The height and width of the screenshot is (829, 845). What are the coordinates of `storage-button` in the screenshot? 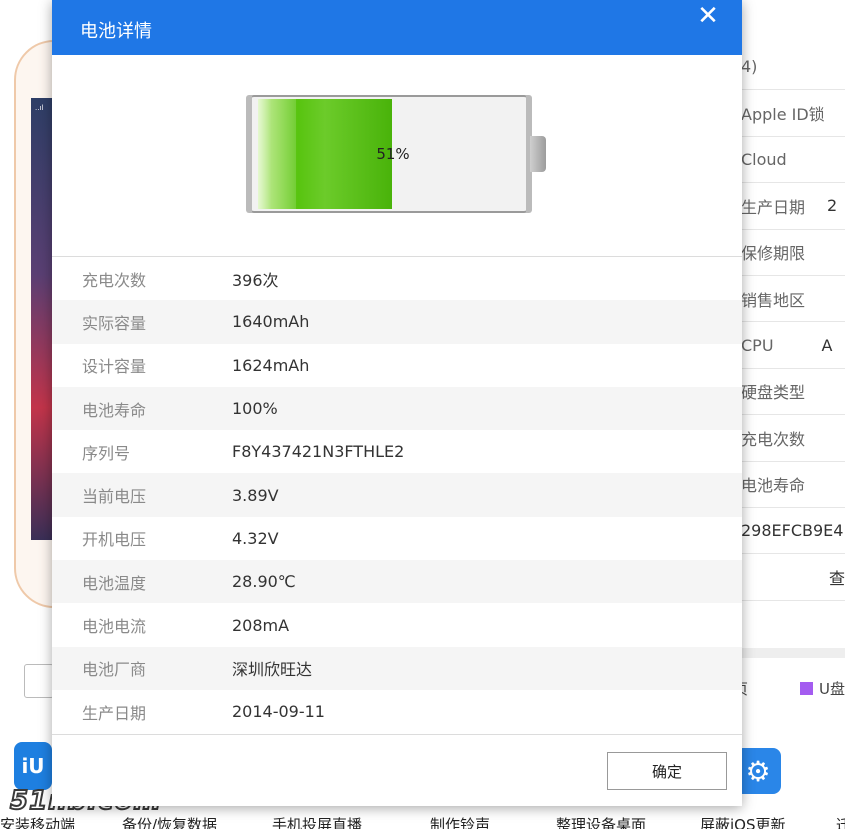 It's located at (39, 681).